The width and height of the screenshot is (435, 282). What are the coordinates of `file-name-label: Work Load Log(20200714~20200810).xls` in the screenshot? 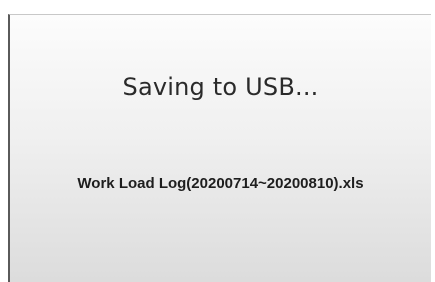 It's located at (220, 183).